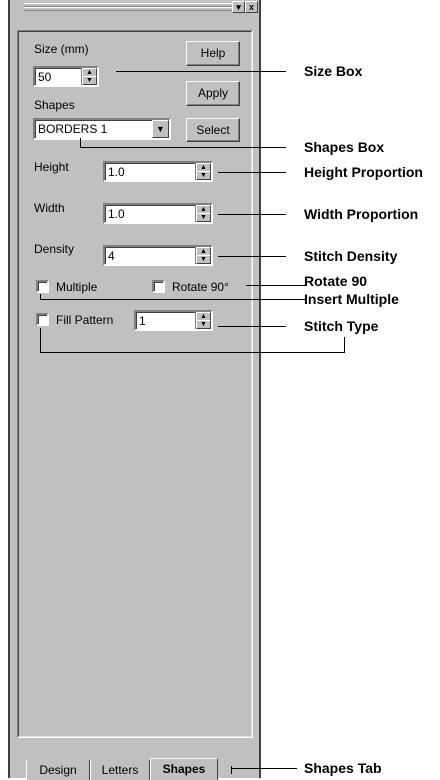 The width and height of the screenshot is (440, 780). Describe the element at coordinates (343, 768) in the screenshot. I see `annotation-shapes-tab: Shapes Tab` at that location.